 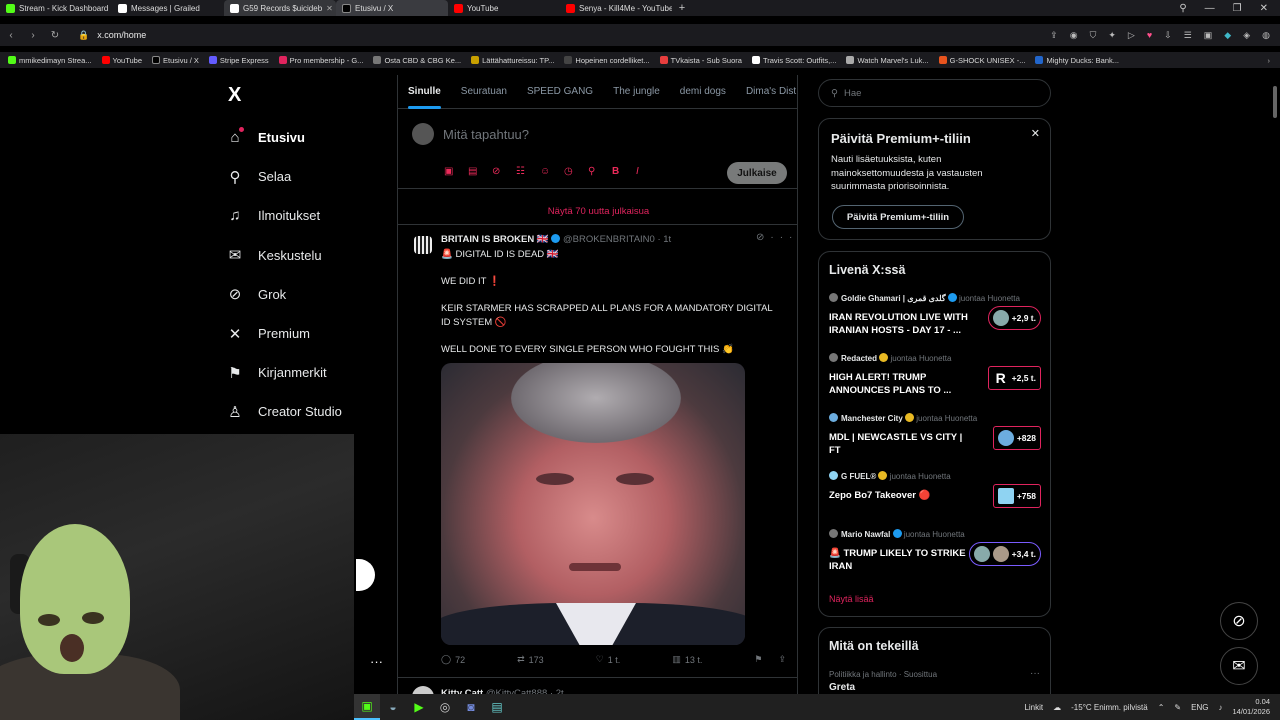 What do you see at coordinates (1275, 102) in the screenshot?
I see `scrollbar-thumb` at bounding box center [1275, 102].